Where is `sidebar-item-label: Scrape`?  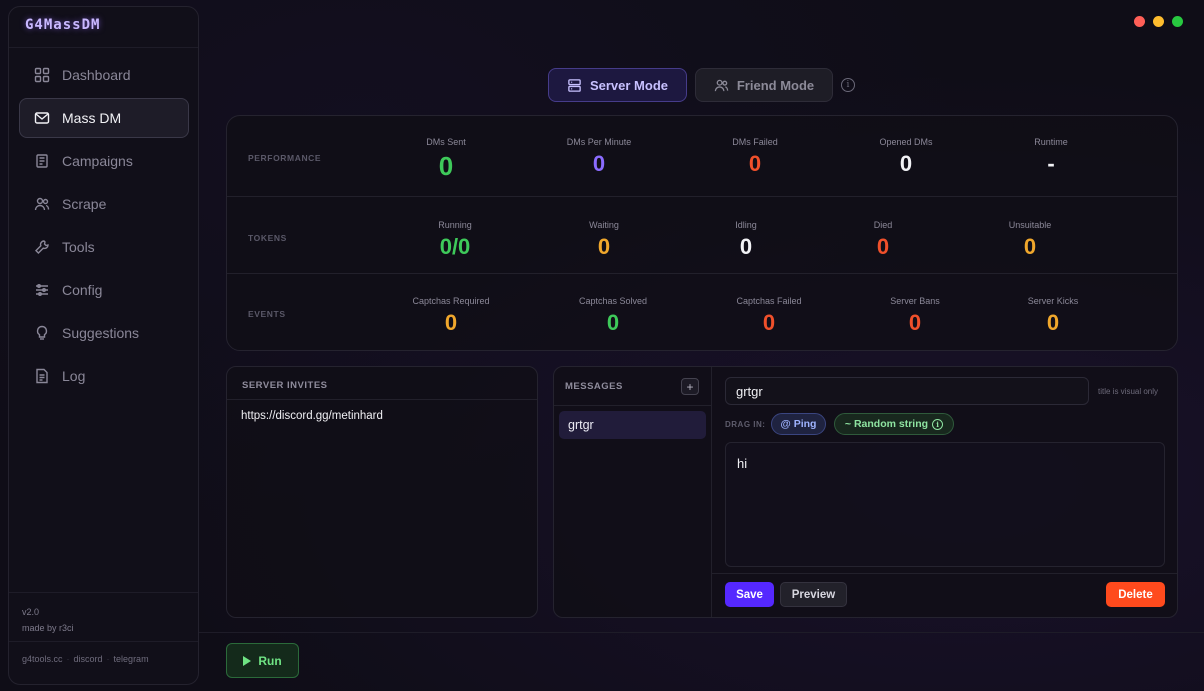 sidebar-item-label: Scrape is located at coordinates (84, 204).